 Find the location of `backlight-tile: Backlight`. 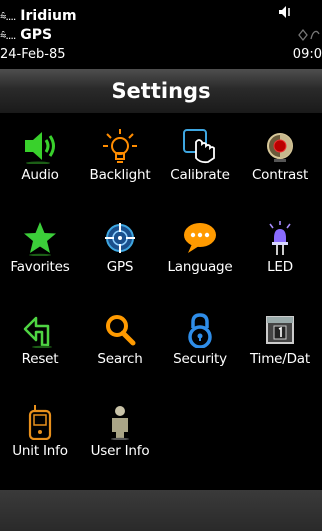

backlight-tile: Backlight is located at coordinates (120, 158).